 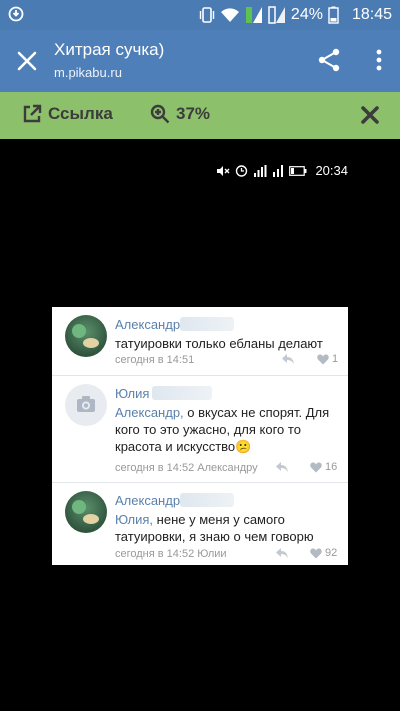 What do you see at coordinates (109, 49) in the screenshot?
I see `page-title: Хитрая сучка)` at bounding box center [109, 49].